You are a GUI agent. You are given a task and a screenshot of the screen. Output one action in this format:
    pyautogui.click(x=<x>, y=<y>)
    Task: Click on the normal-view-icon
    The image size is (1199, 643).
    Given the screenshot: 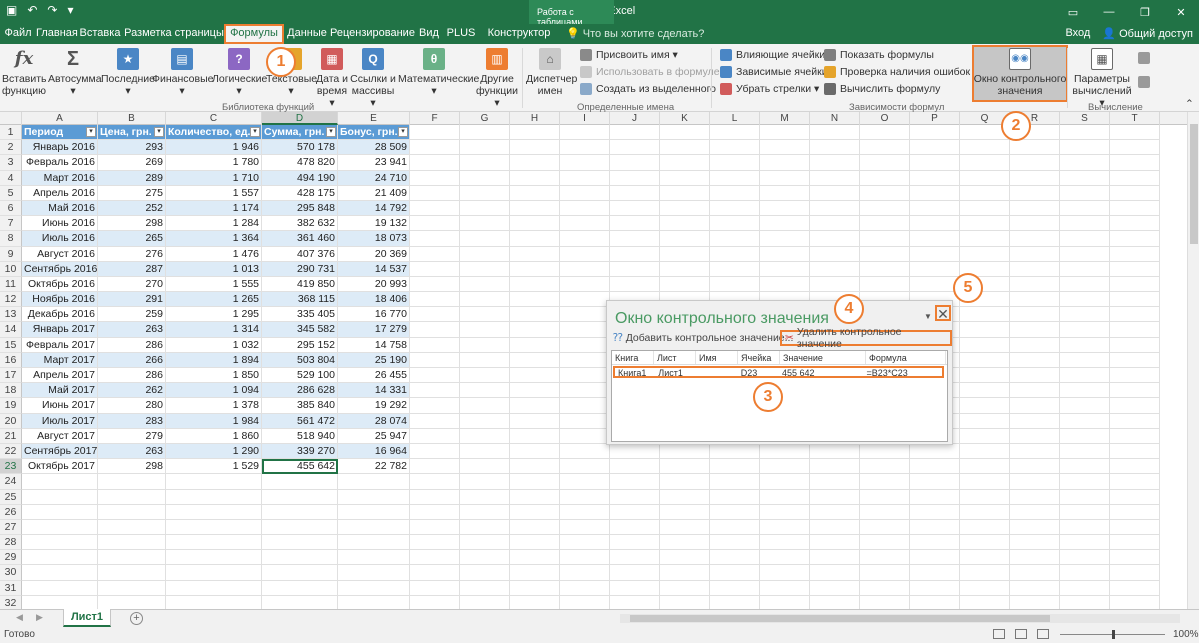 What is the action you would take?
    pyautogui.click(x=999, y=634)
    